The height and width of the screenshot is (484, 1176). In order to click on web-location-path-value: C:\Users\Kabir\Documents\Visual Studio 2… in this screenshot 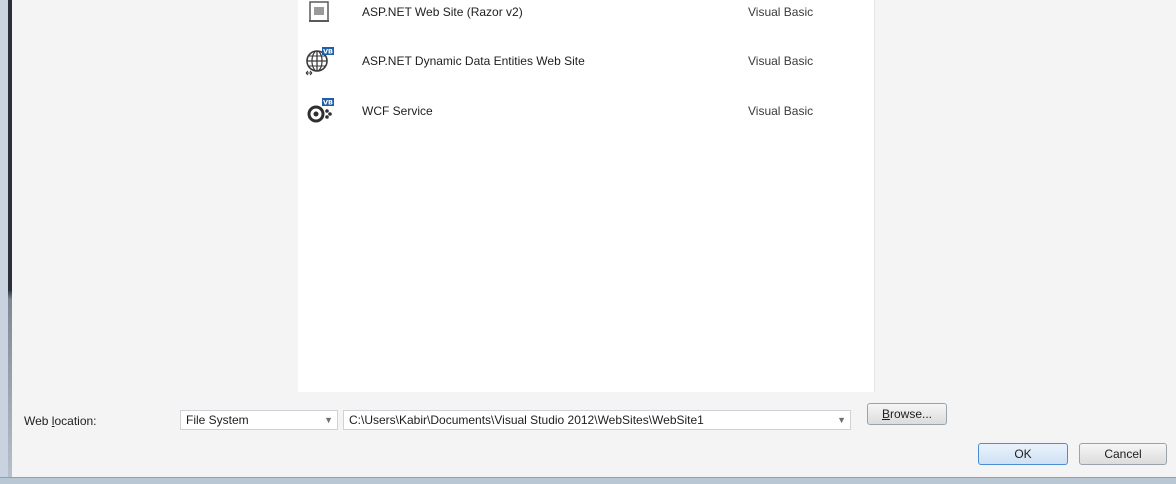, I will do `click(526, 420)`.